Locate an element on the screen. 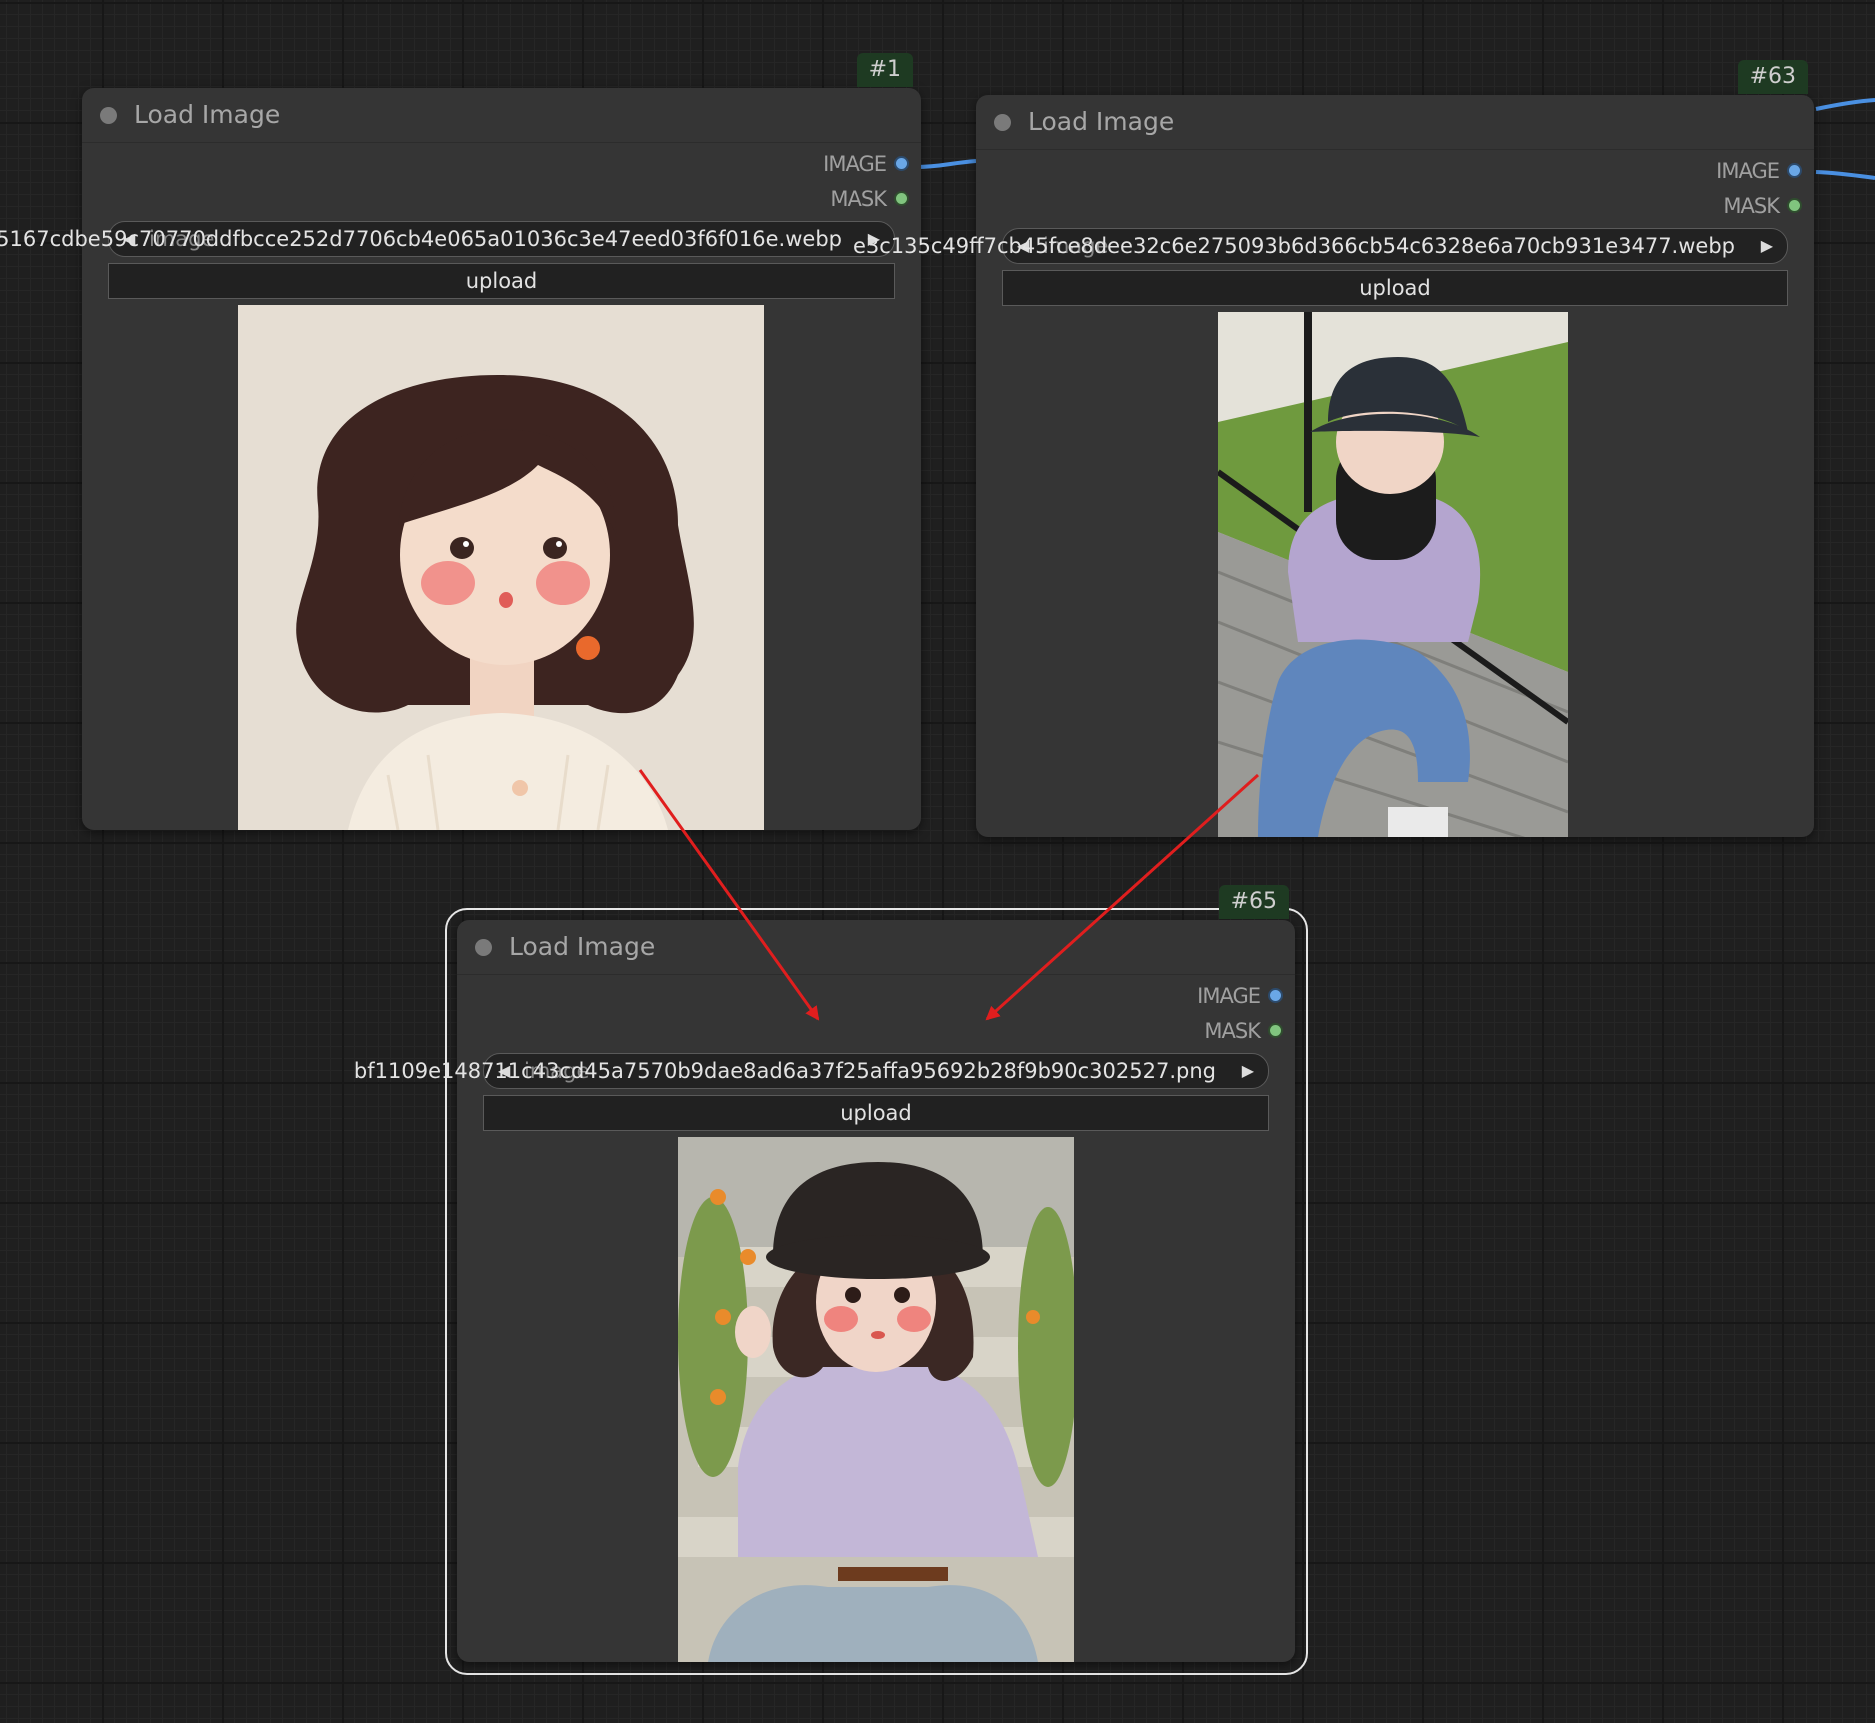  node-id-badge: #1 is located at coordinates (884, 70).